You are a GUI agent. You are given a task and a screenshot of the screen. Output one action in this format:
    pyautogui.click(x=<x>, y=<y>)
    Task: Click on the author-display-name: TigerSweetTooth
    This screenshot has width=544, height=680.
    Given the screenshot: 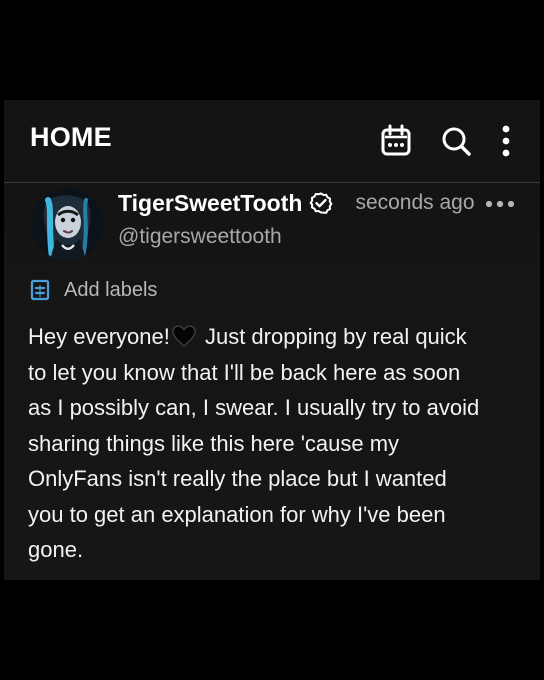 What is the action you would take?
    pyautogui.click(x=210, y=203)
    